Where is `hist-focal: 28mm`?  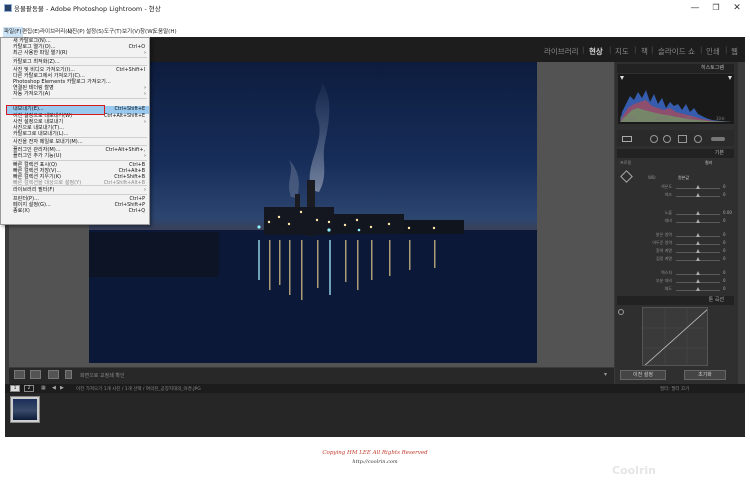 hist-focal: 28mm is located at coordinates (661, 118).